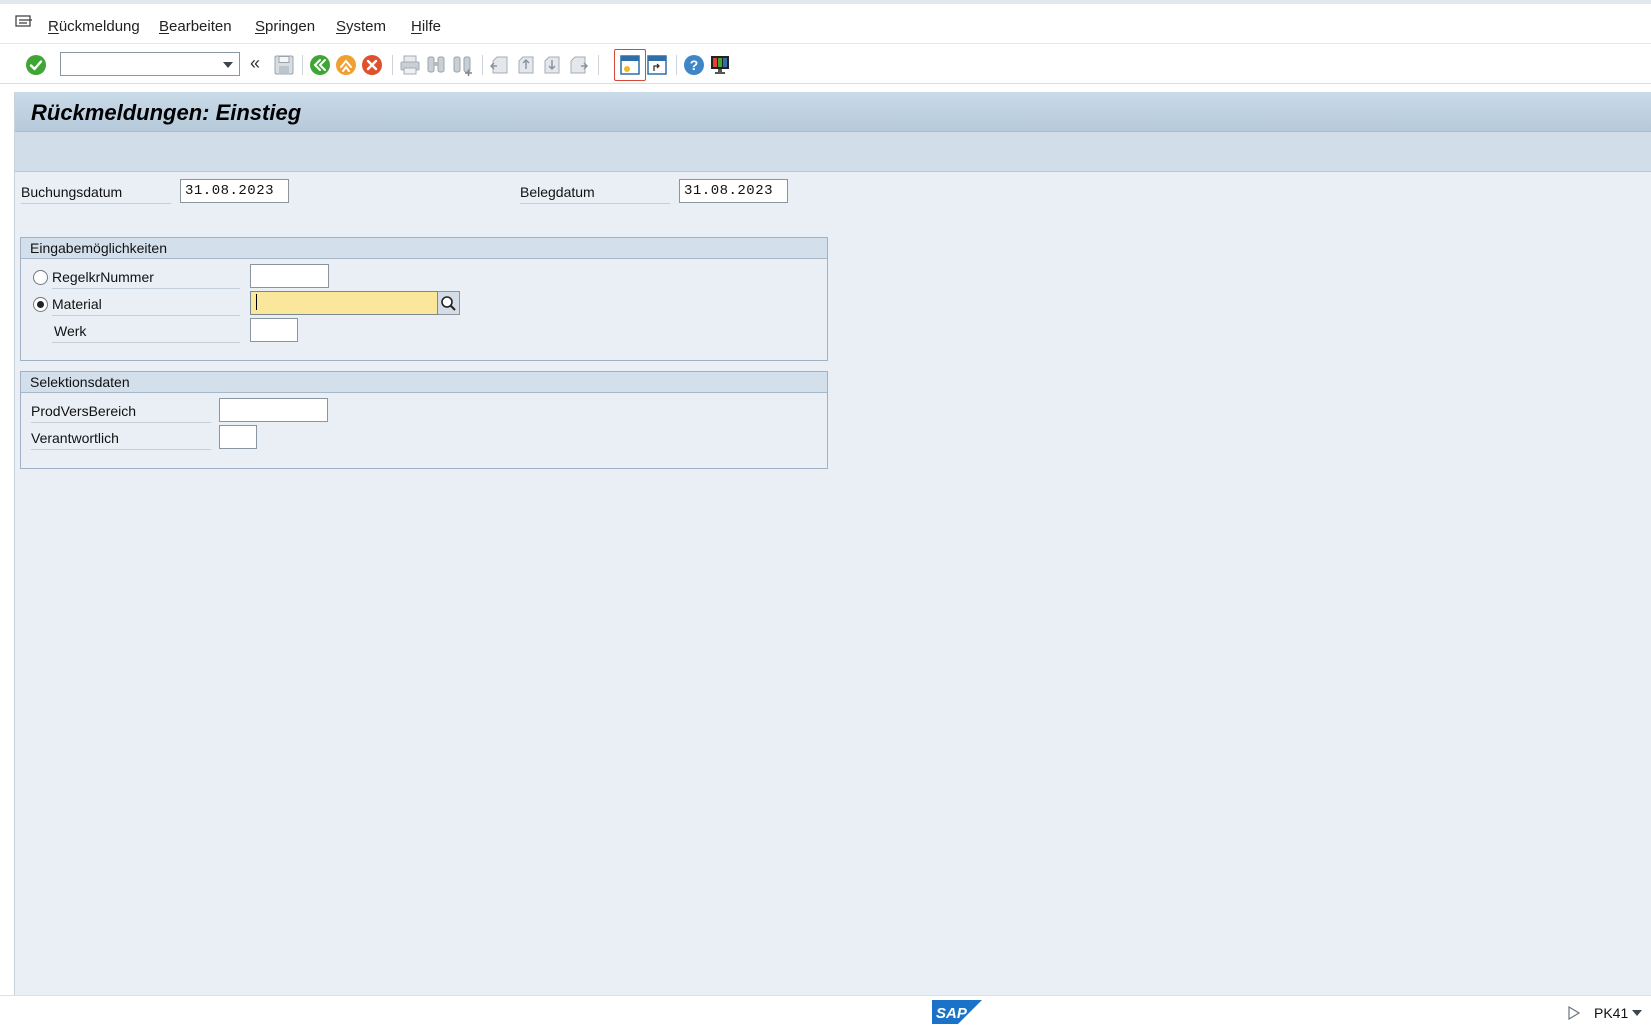 This screenshot has width=1651, height=1029. What do you see at coordinates (424, 382) in the screenshot?
I see `selection-data-header: Selektionsdaten` at bounding box center [424, 382].